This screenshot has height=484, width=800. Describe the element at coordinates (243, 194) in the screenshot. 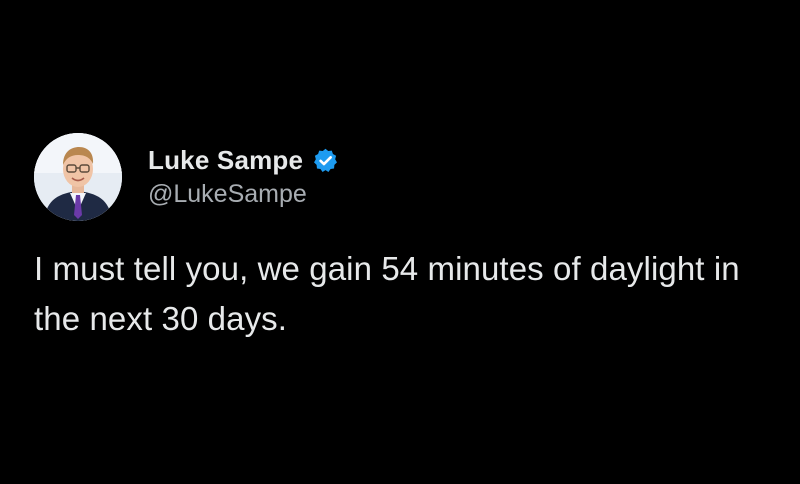

I see `author-handle: @LukeSampe` at that location.